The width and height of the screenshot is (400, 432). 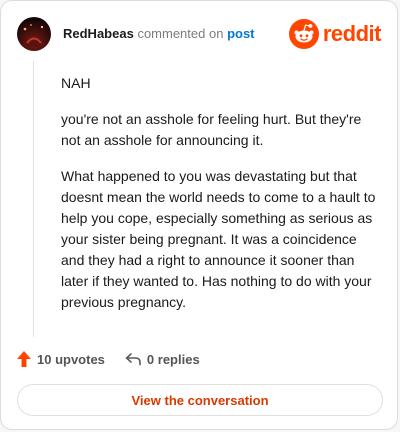 I want to click on reply-count: 0 replies, so click(x=173, y=359).